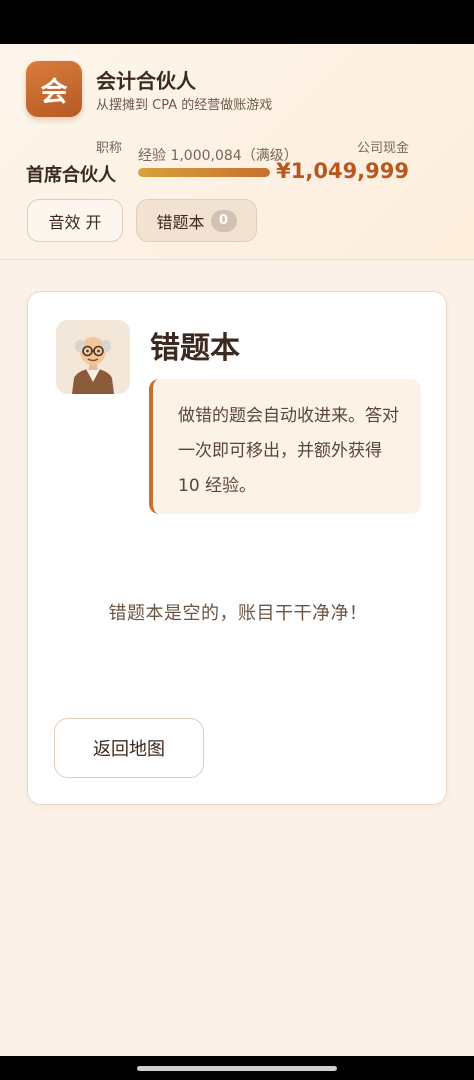  I want to click on logo-char: 会, so click(54, 92).